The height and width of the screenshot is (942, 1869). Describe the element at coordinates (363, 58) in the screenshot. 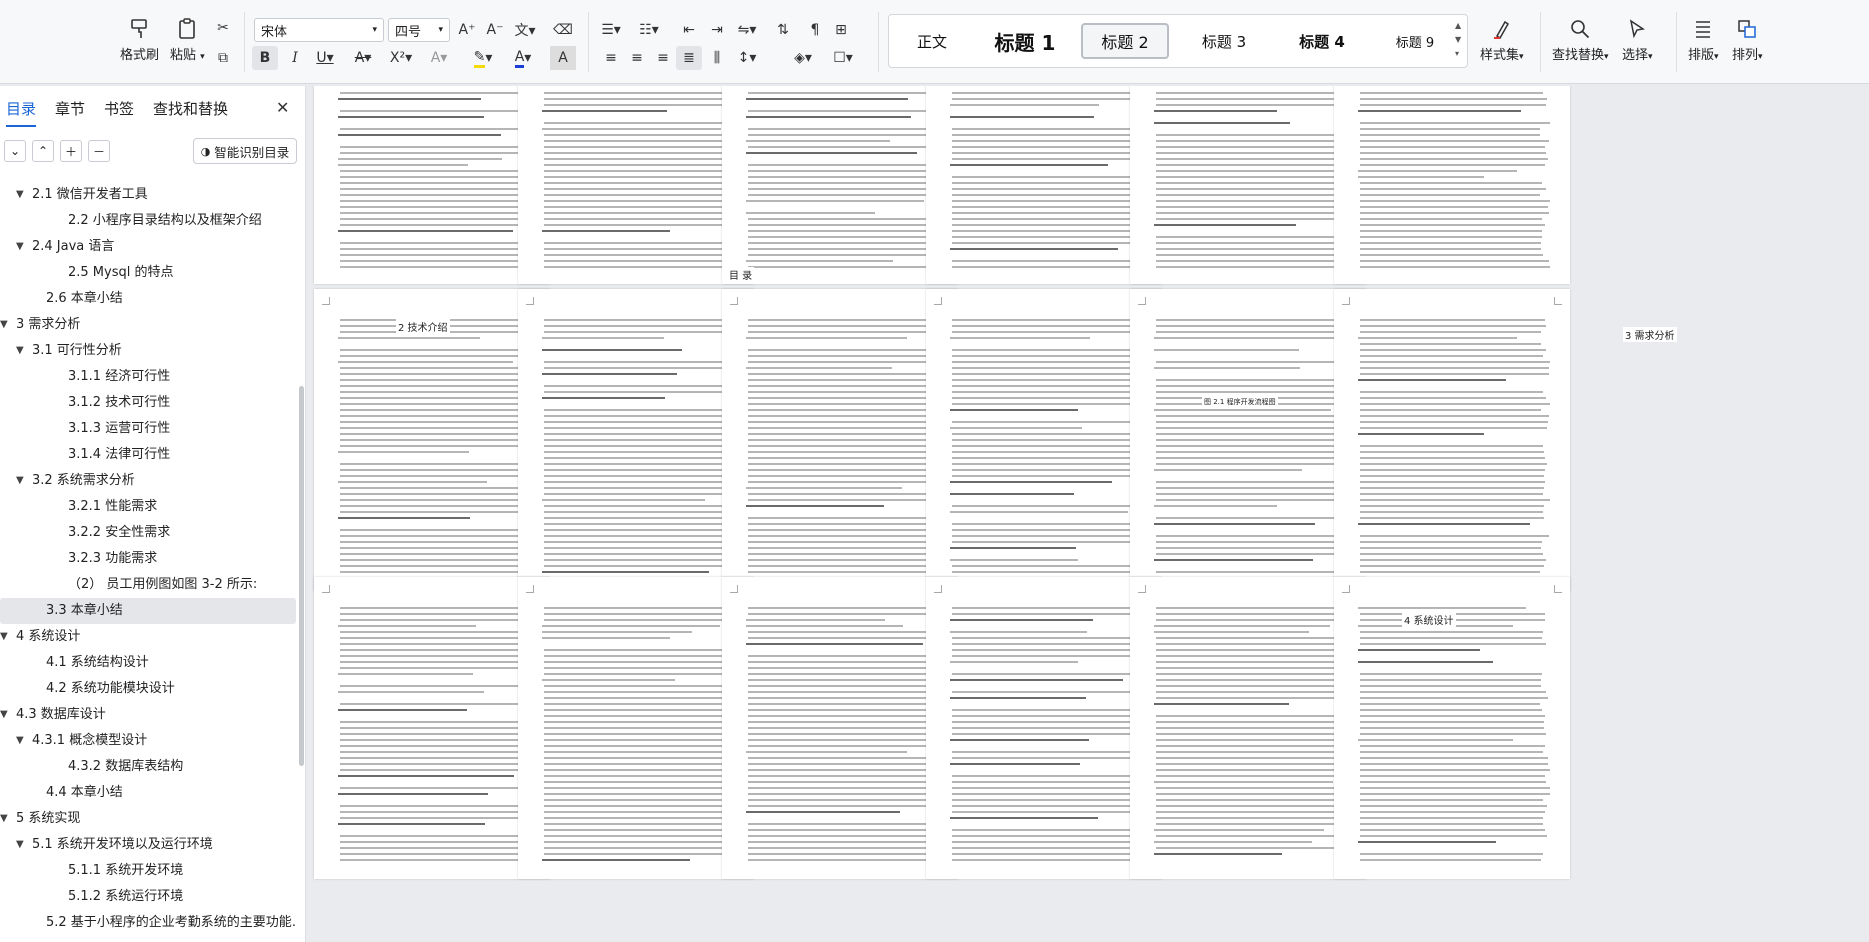

I see `strikethrough-icon: A▾` at that location.